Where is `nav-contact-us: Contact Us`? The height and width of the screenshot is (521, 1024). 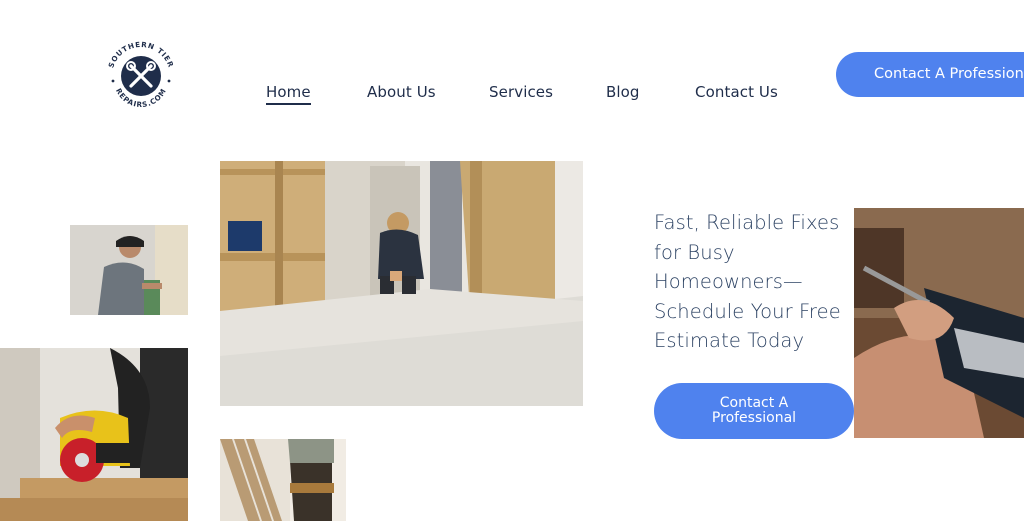 nav-contact-us: Contact Us is located at coordinates (736, 92).